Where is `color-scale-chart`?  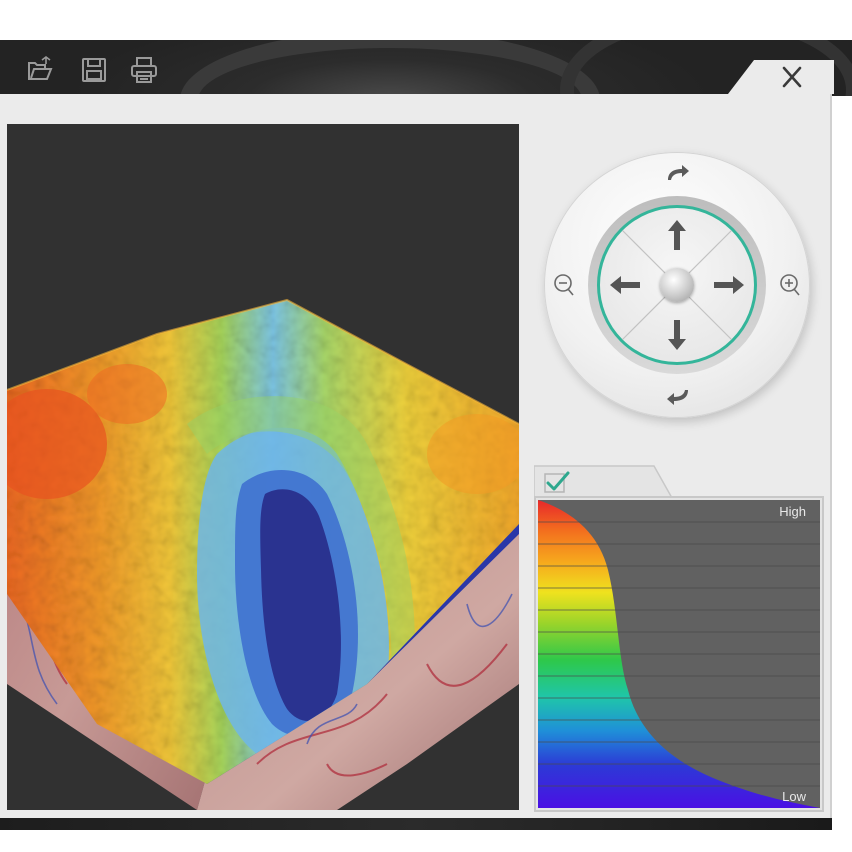
color-scale-chart is located at coordinates (679, 654).